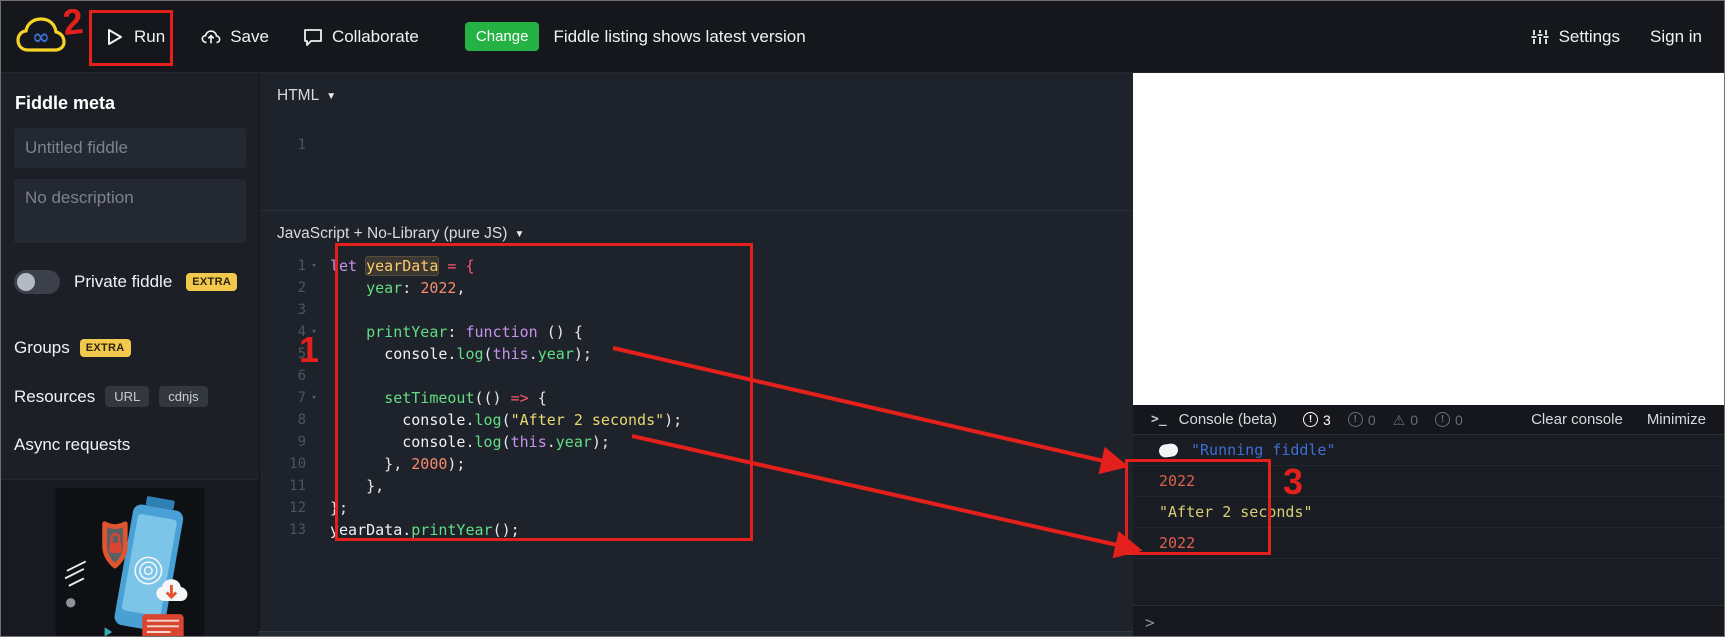  What do you see at coordinates (1676, 419) in the screenshot?
I see `minimize-console-button: Minimize` at bounding box center [1676, 419].